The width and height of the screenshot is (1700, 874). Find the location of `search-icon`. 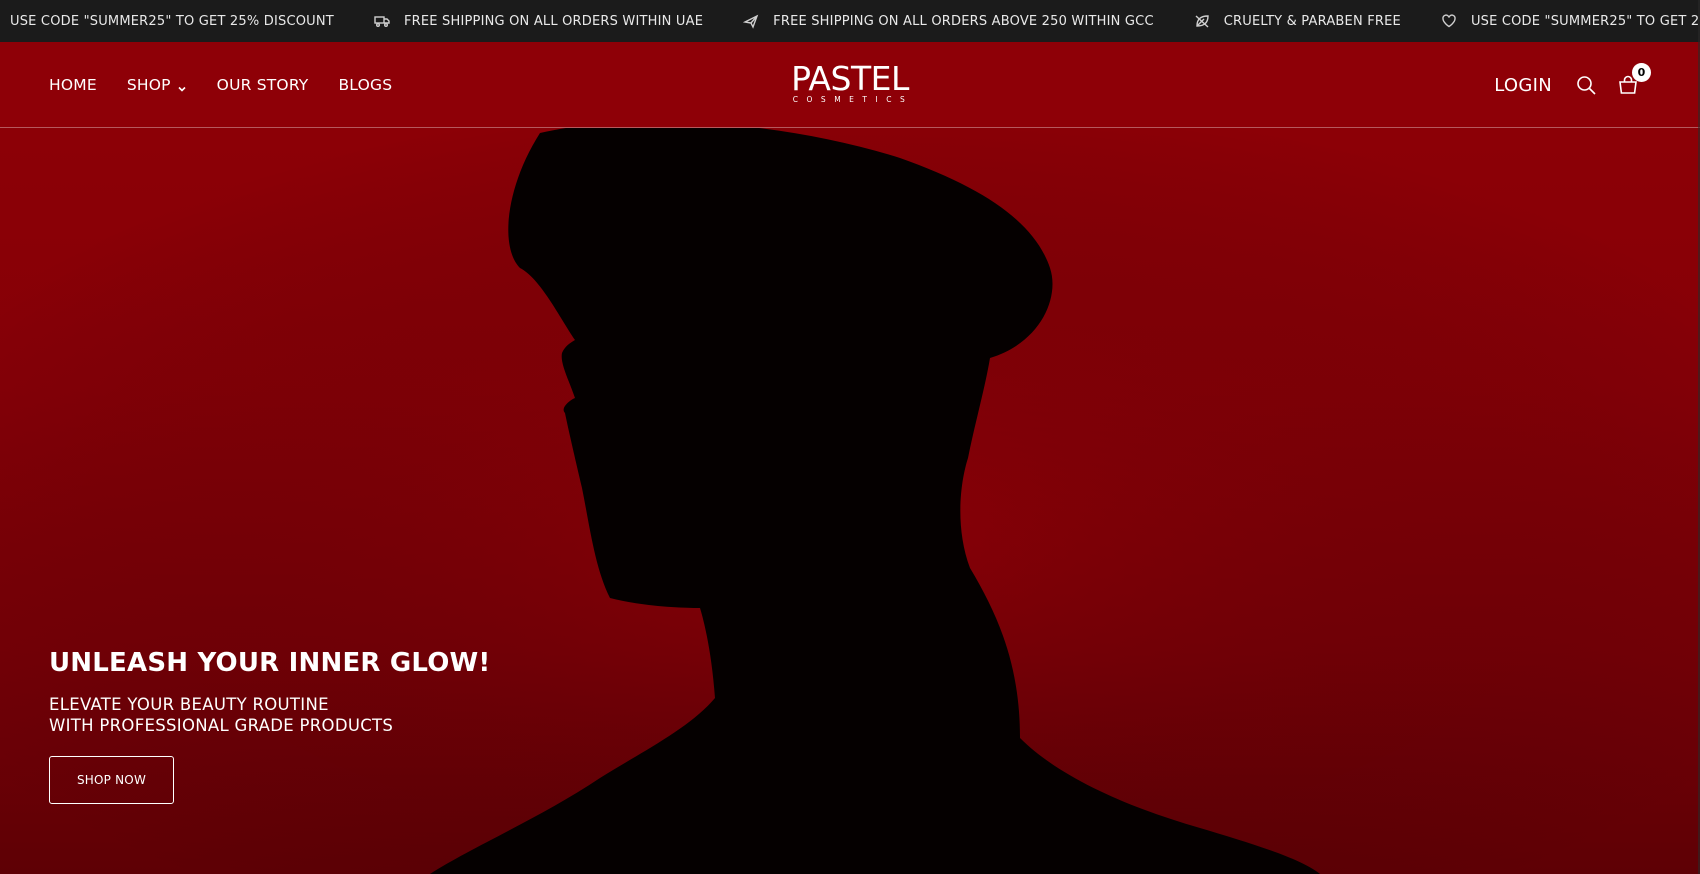

search-icon is located at coordinates (1586, 85).